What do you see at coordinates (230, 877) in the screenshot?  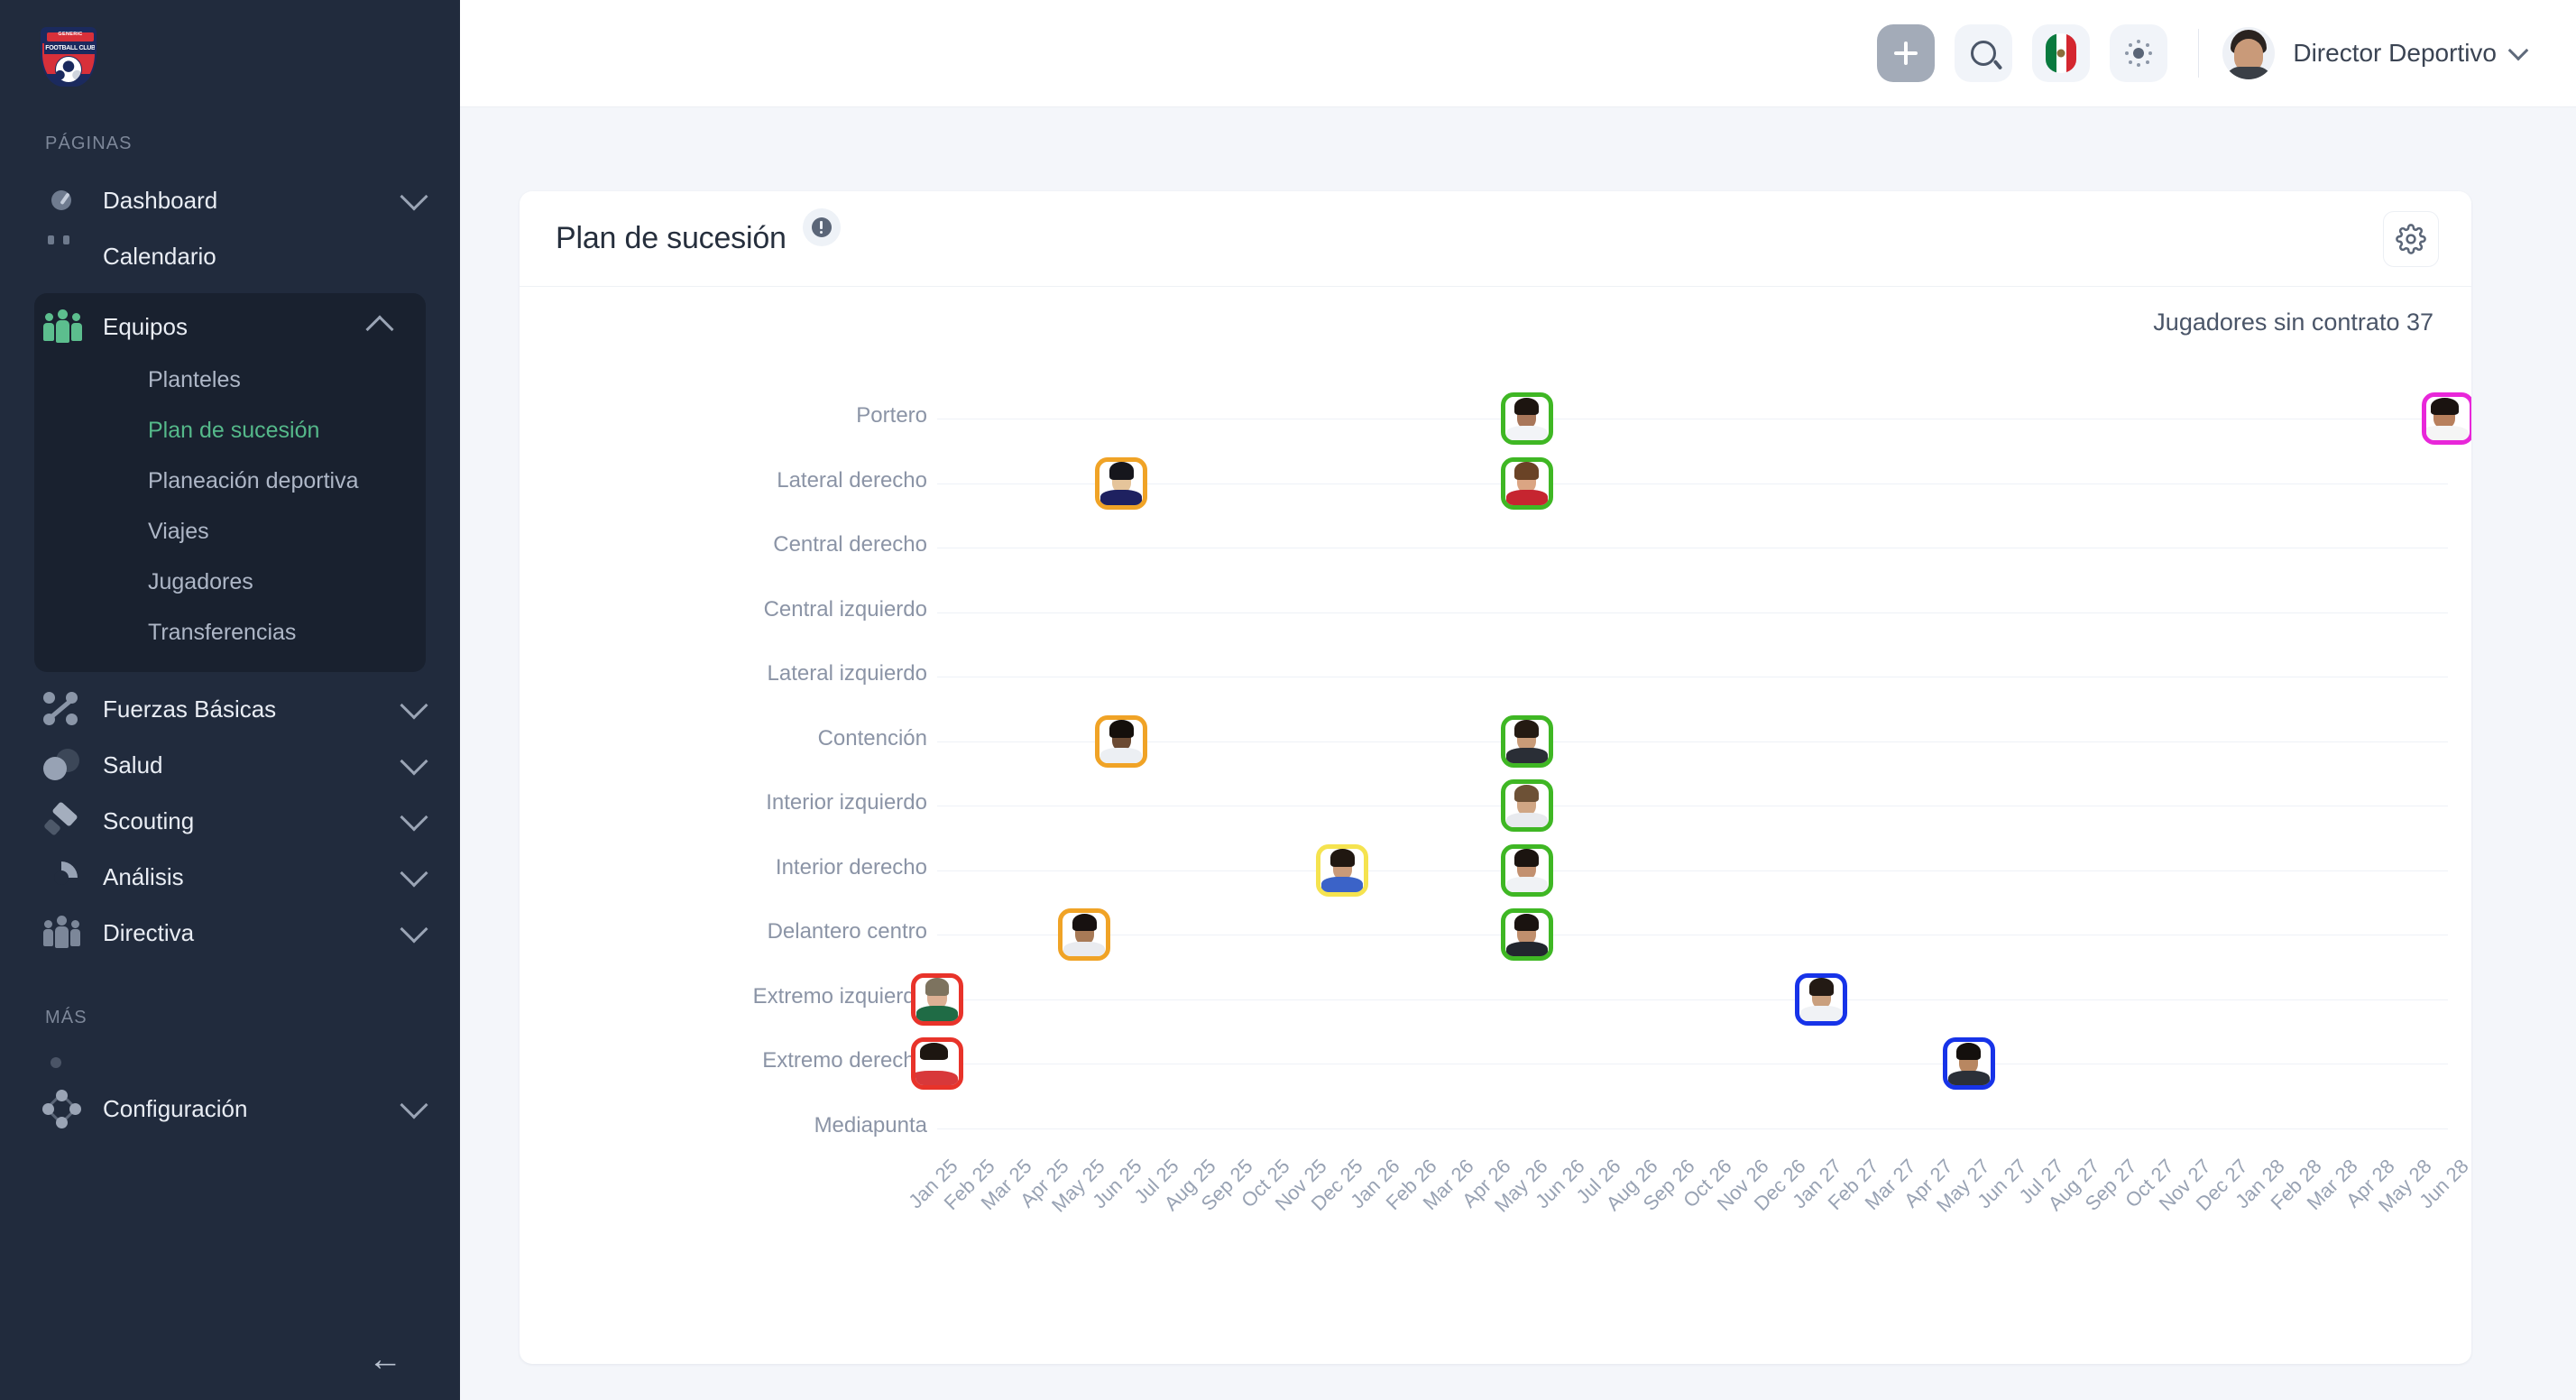 I see `sidebar-item-analisis: Análisis` at bounding box center [230, 877].